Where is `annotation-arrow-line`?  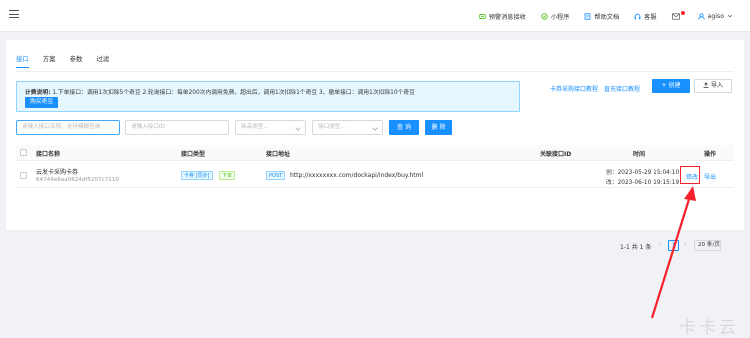 annotation-arrow-line is located at coordinates (671, 257).